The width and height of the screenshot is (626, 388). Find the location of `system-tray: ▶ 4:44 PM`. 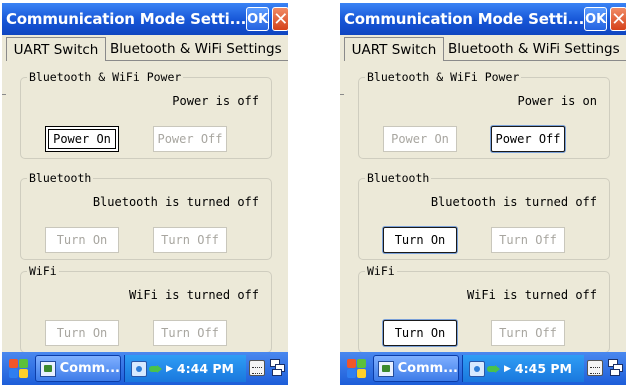

system-tray: ▶ 4:44 PM is located at coordinates (185, 368).